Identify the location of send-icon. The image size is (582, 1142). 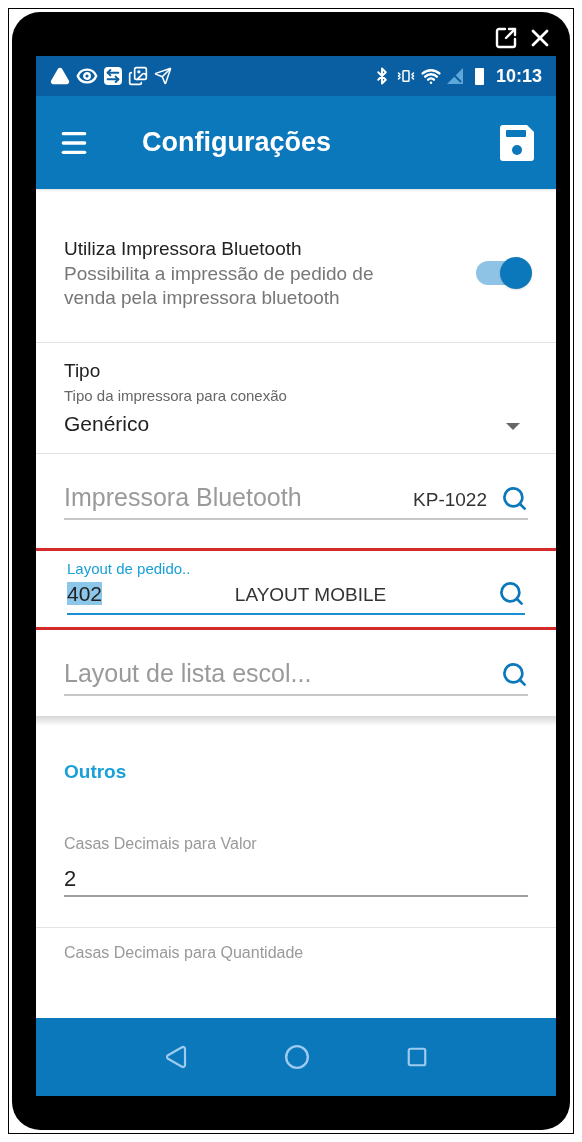
(163, 76).